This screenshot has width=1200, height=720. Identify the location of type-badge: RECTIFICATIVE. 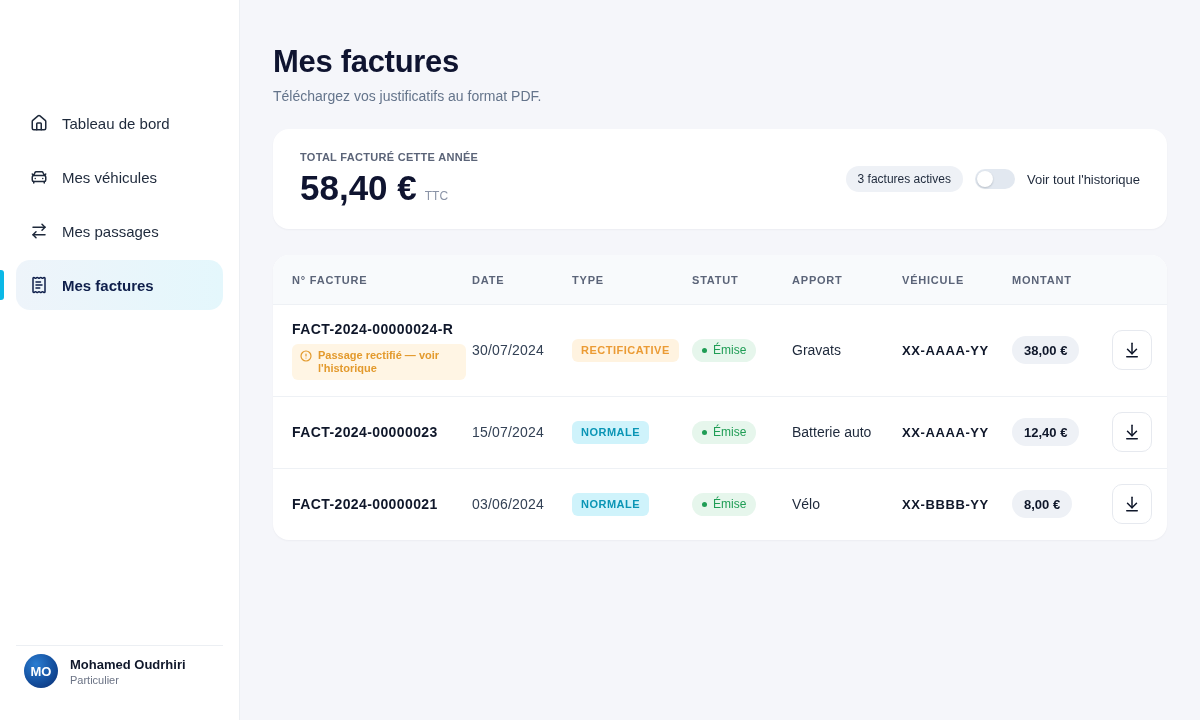
(625, 350).